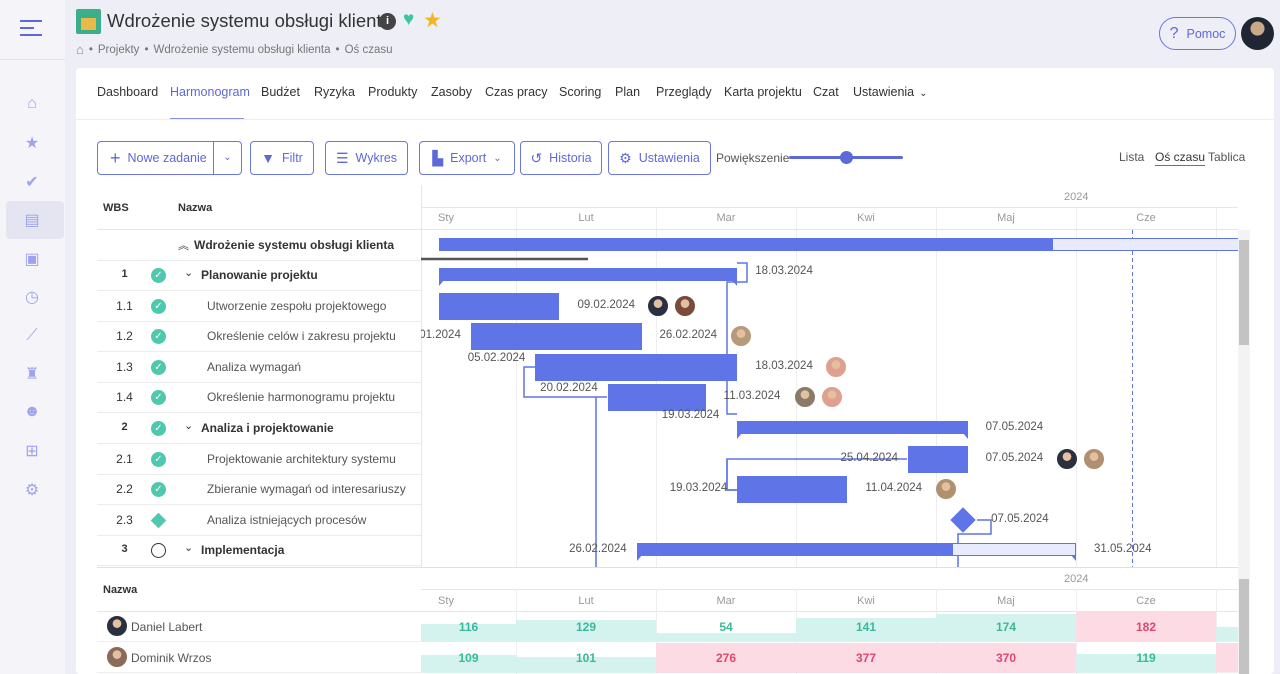 This screenshot has width=1280, height=674. I want to click on sidebar-item-clock: ◷, so click(32, 297).